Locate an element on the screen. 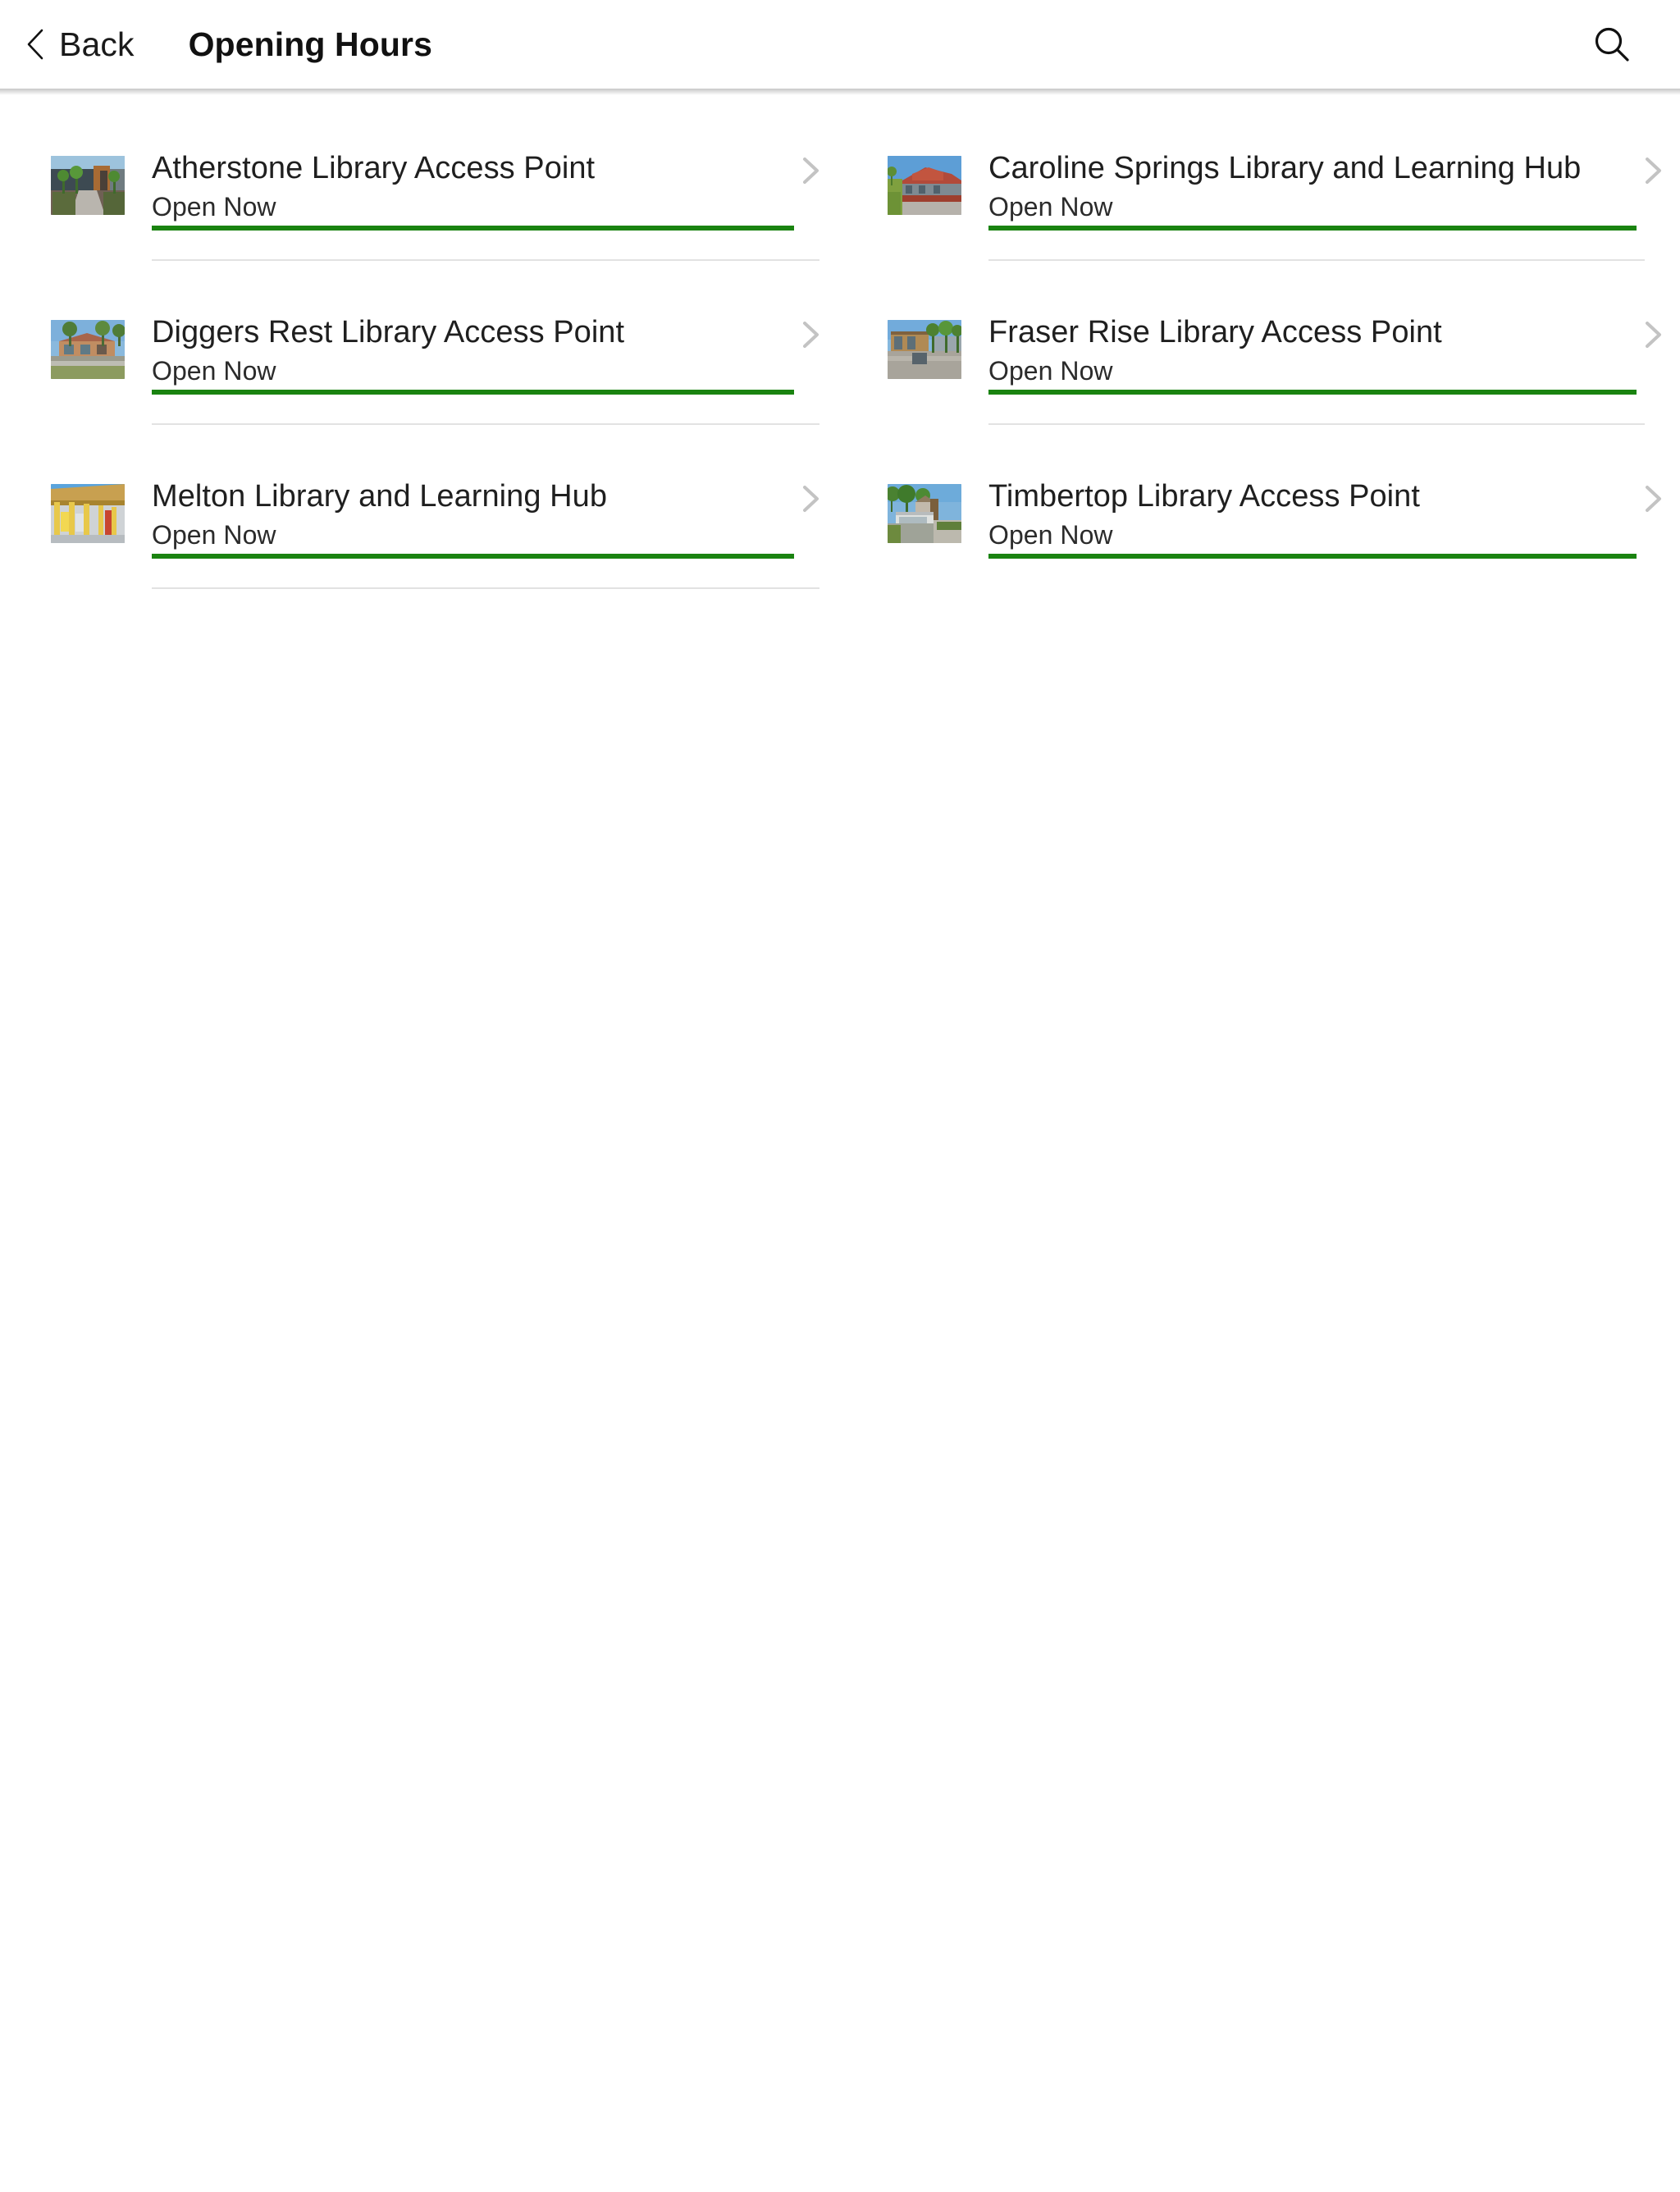 This screenshot has width=1680, height=2192. library-name: Timbertop Library Access Point is located at coordinates (1204, 496).